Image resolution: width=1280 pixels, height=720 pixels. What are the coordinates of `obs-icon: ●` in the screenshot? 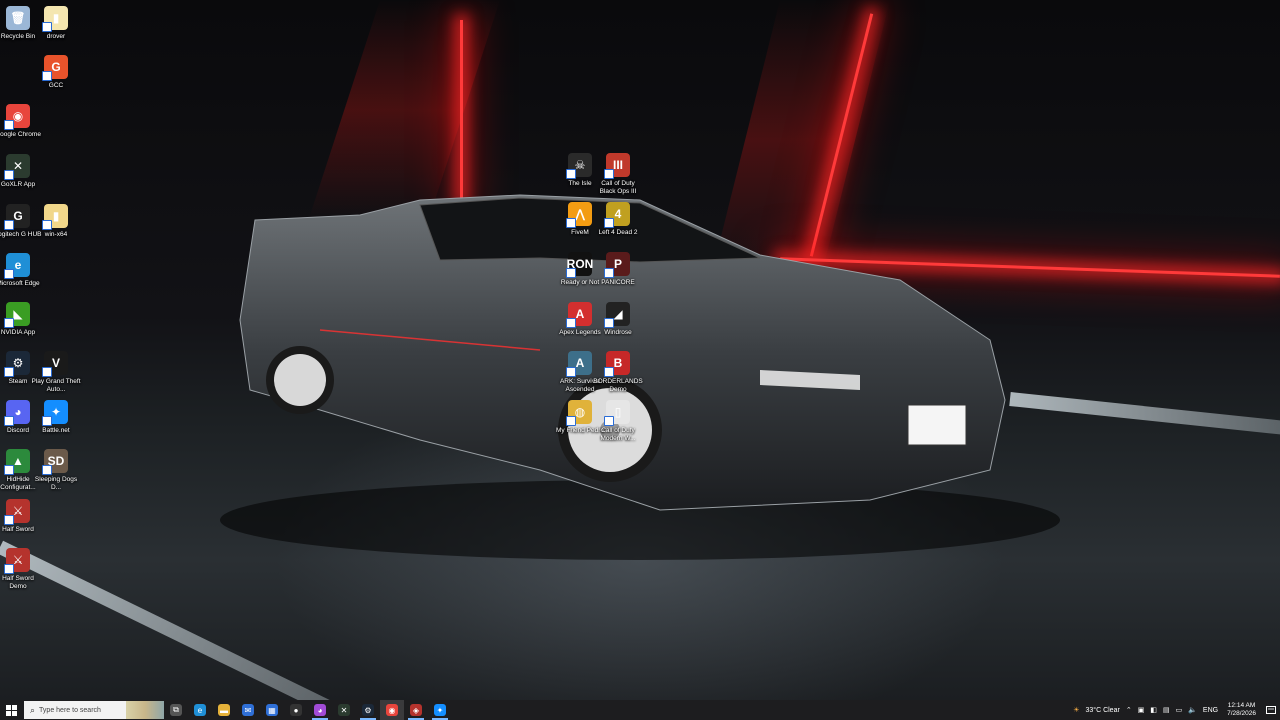 It's located at (296, 710).